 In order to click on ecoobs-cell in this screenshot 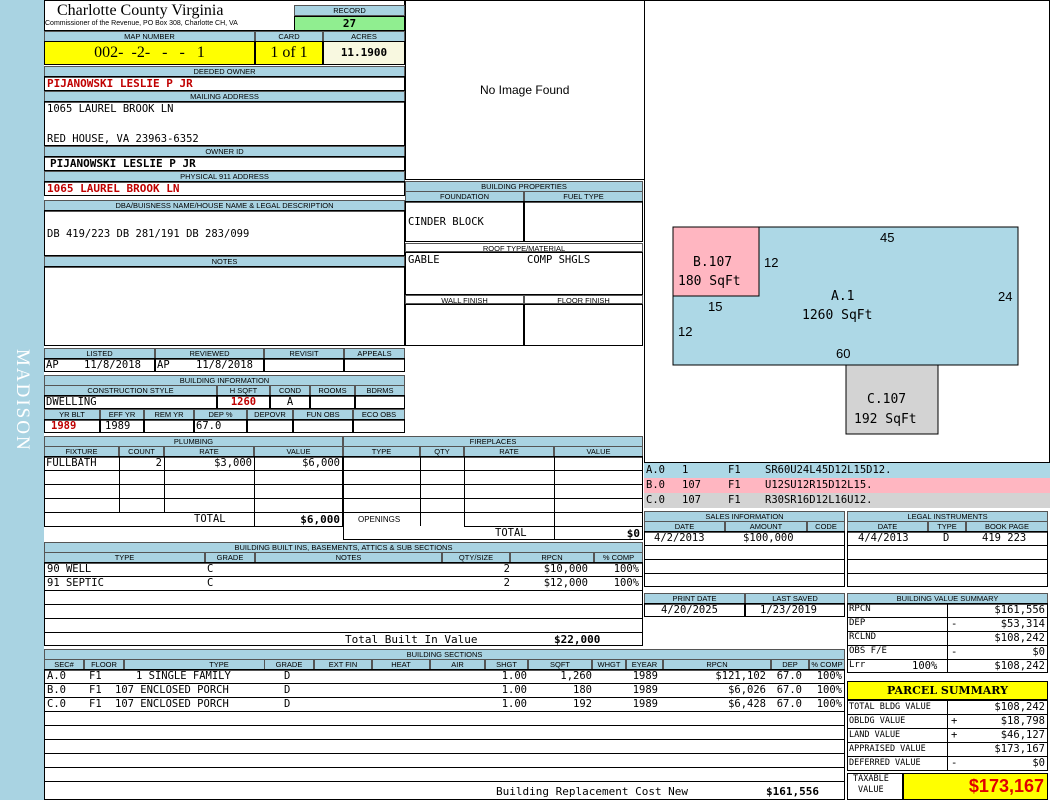, I will do `click(379, 426)`.